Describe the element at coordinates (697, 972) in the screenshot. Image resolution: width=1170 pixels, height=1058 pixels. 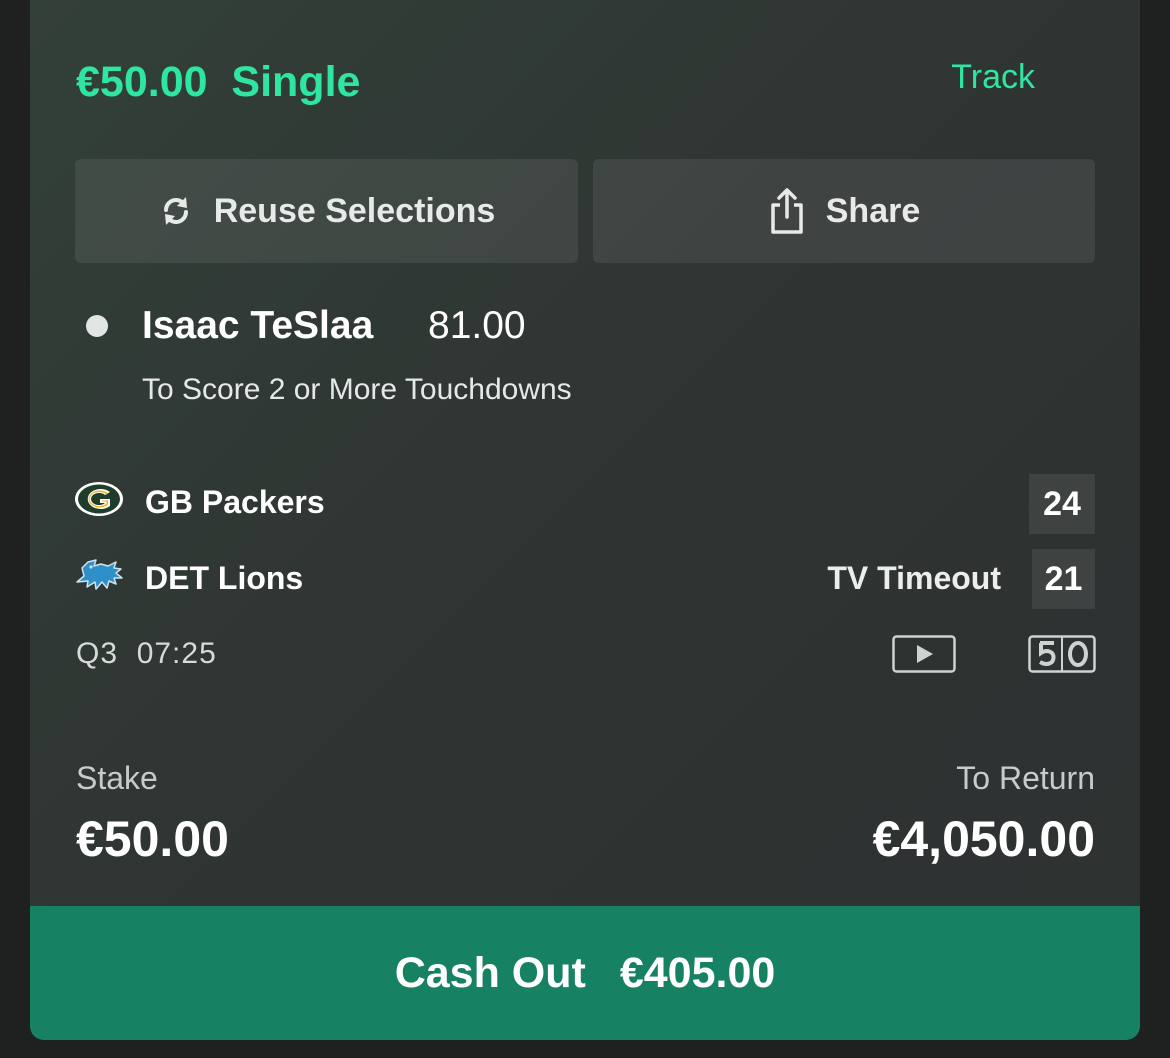
I see `cash-out-amount: €405.00` at that location.